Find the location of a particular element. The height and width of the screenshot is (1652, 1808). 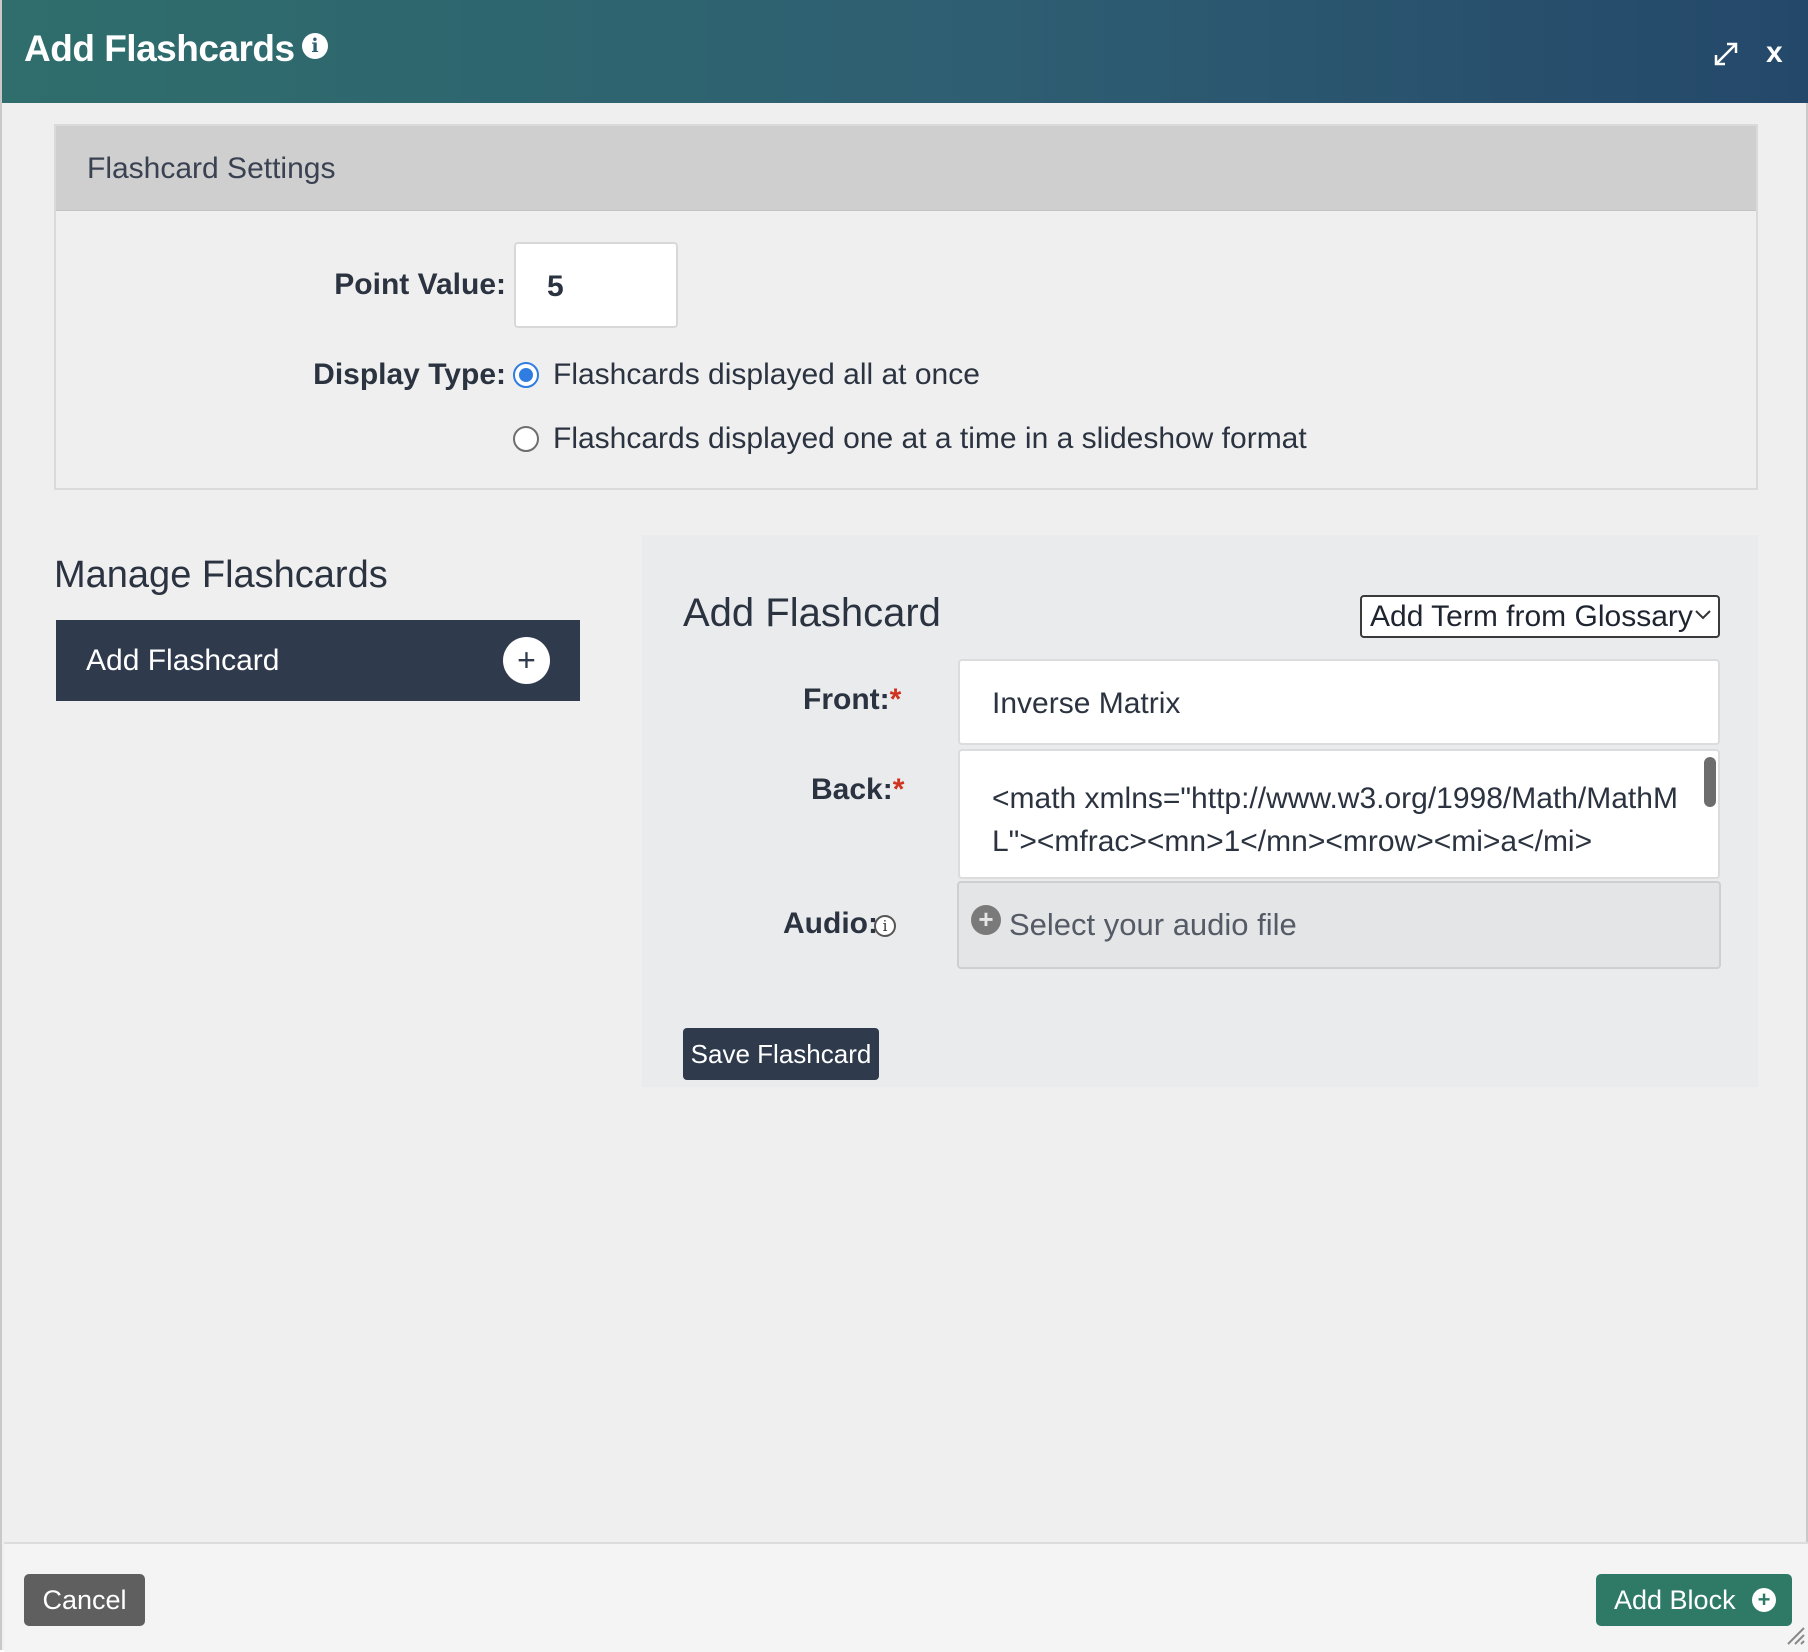

front-label-text: Front: is located at coordinates (846, 699).